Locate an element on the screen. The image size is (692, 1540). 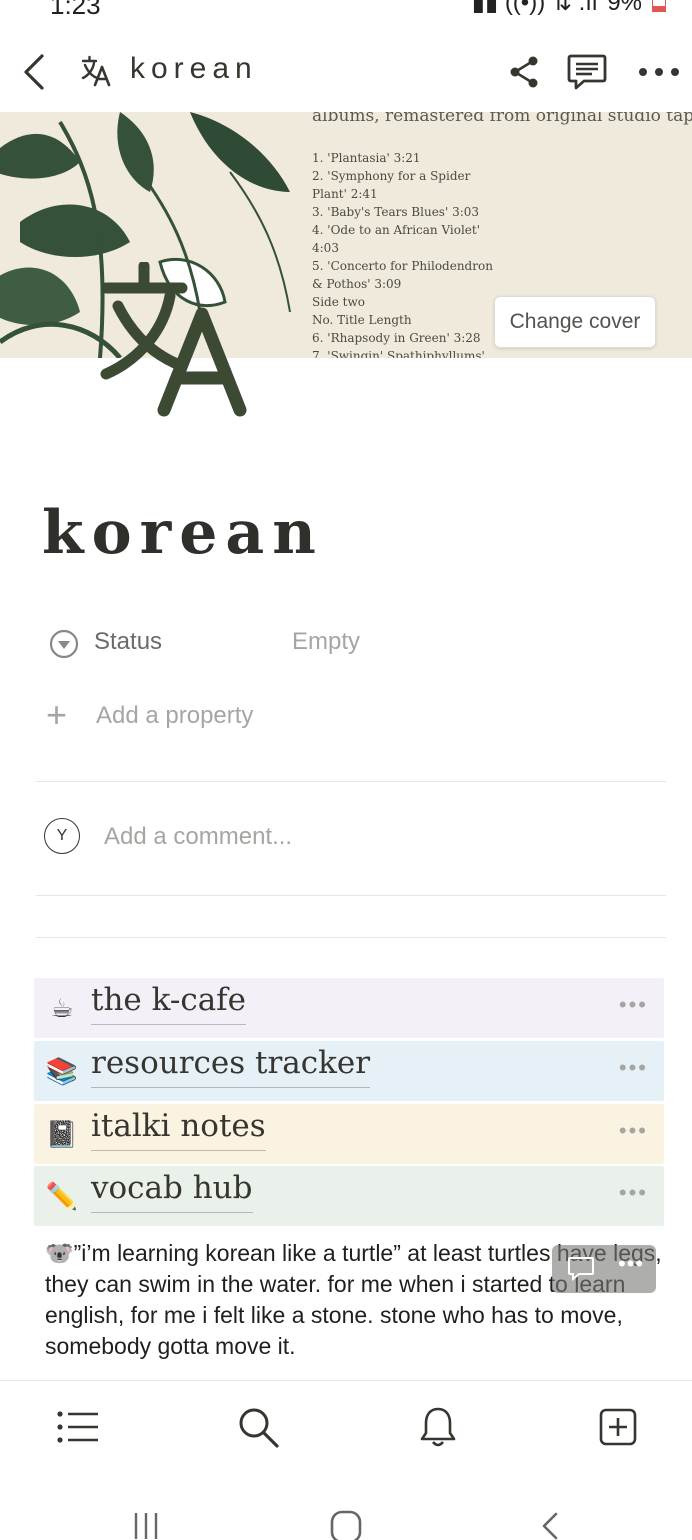
system-back-button is located at coordinates (550, 1524).